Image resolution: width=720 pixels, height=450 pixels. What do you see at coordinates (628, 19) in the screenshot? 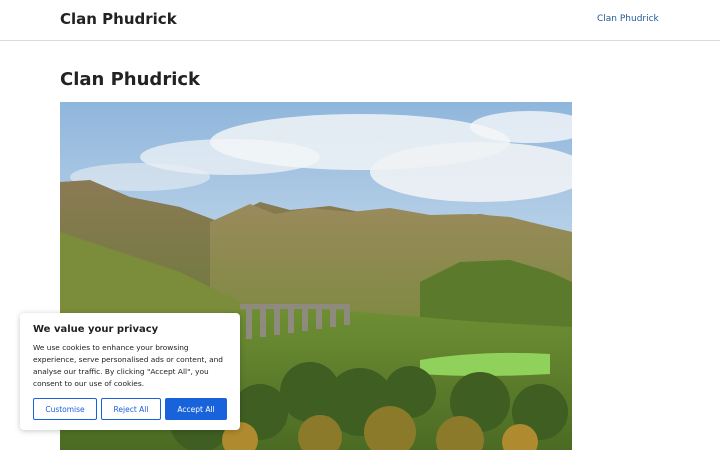
I see `nav-link-clan-phudrick: Clan Phudrick` at bounding box center [628, 19].